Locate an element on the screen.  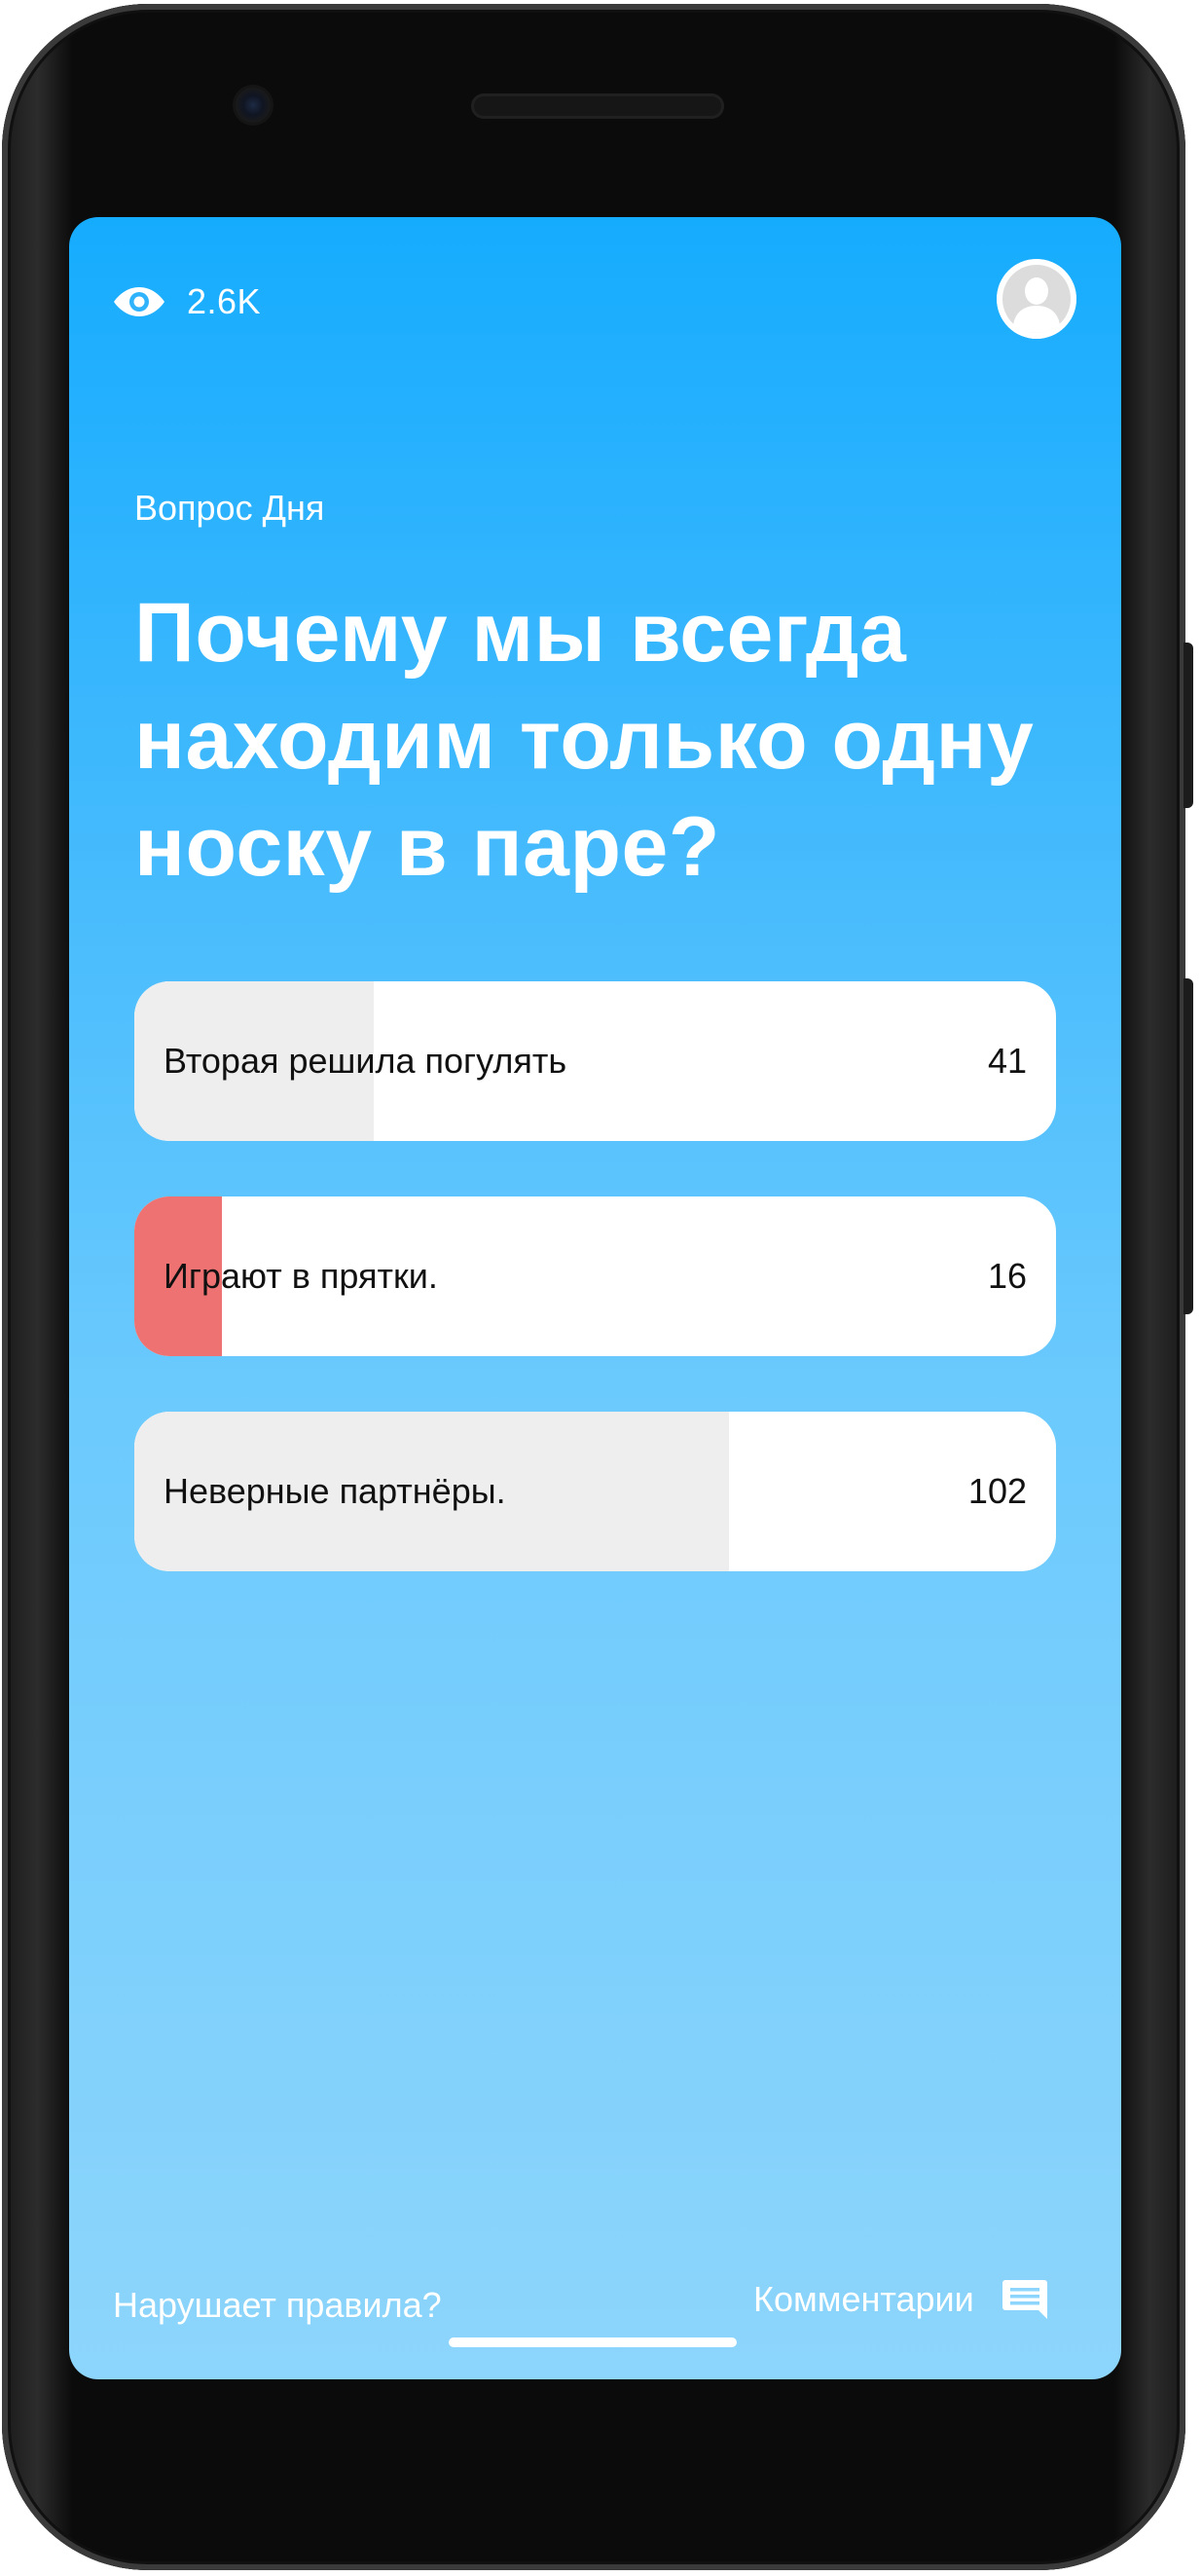
power-button is located at coordinates (1188, 1146).